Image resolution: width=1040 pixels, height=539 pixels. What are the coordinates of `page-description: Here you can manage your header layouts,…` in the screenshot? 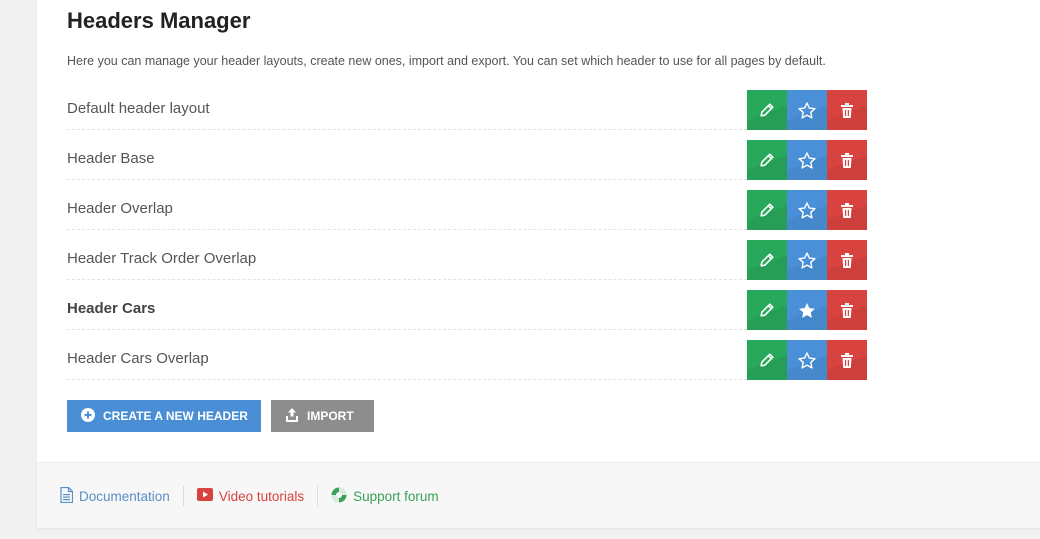 It's located at (446, 61).